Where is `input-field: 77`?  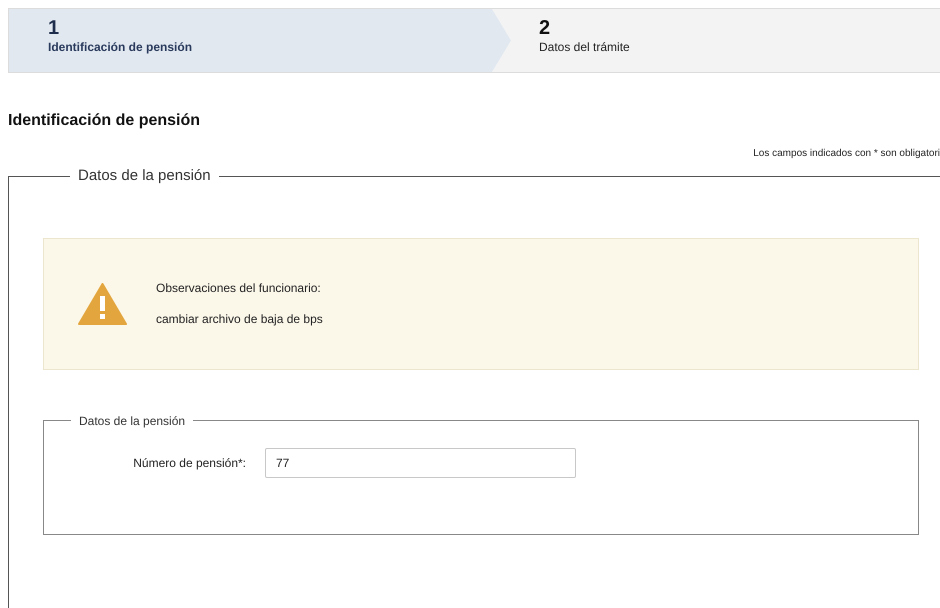
input-field: 77 is located at coordinates (420, 463).